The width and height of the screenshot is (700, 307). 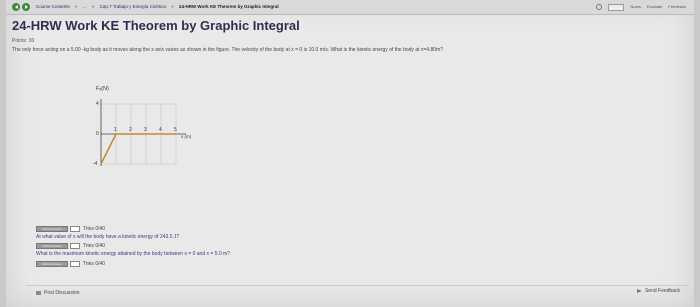 I want to click on x-tick-1: 1, so click(x=115, y=130).